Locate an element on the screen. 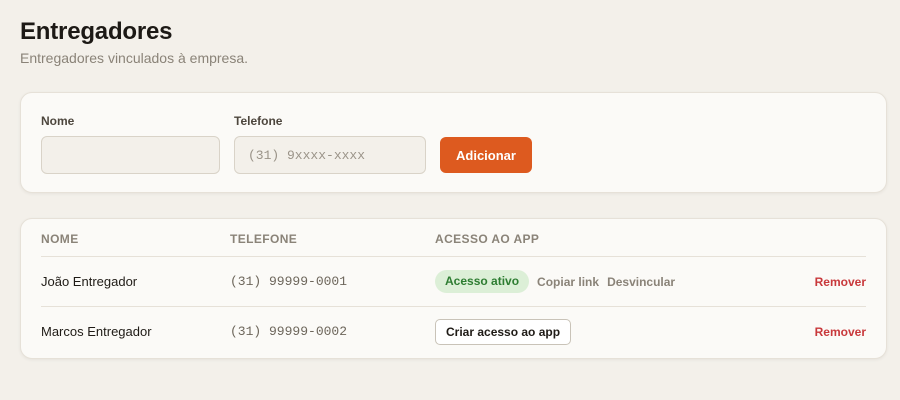 The width and height of the screenshot is (900, 400). name-label: Nome is located at coordinates (58, 121).